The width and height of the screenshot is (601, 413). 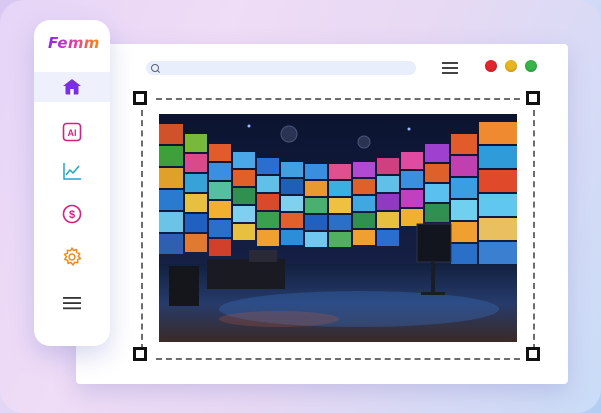 I want to click on sidebar: Femme AI $, so click(x=72, y=183).